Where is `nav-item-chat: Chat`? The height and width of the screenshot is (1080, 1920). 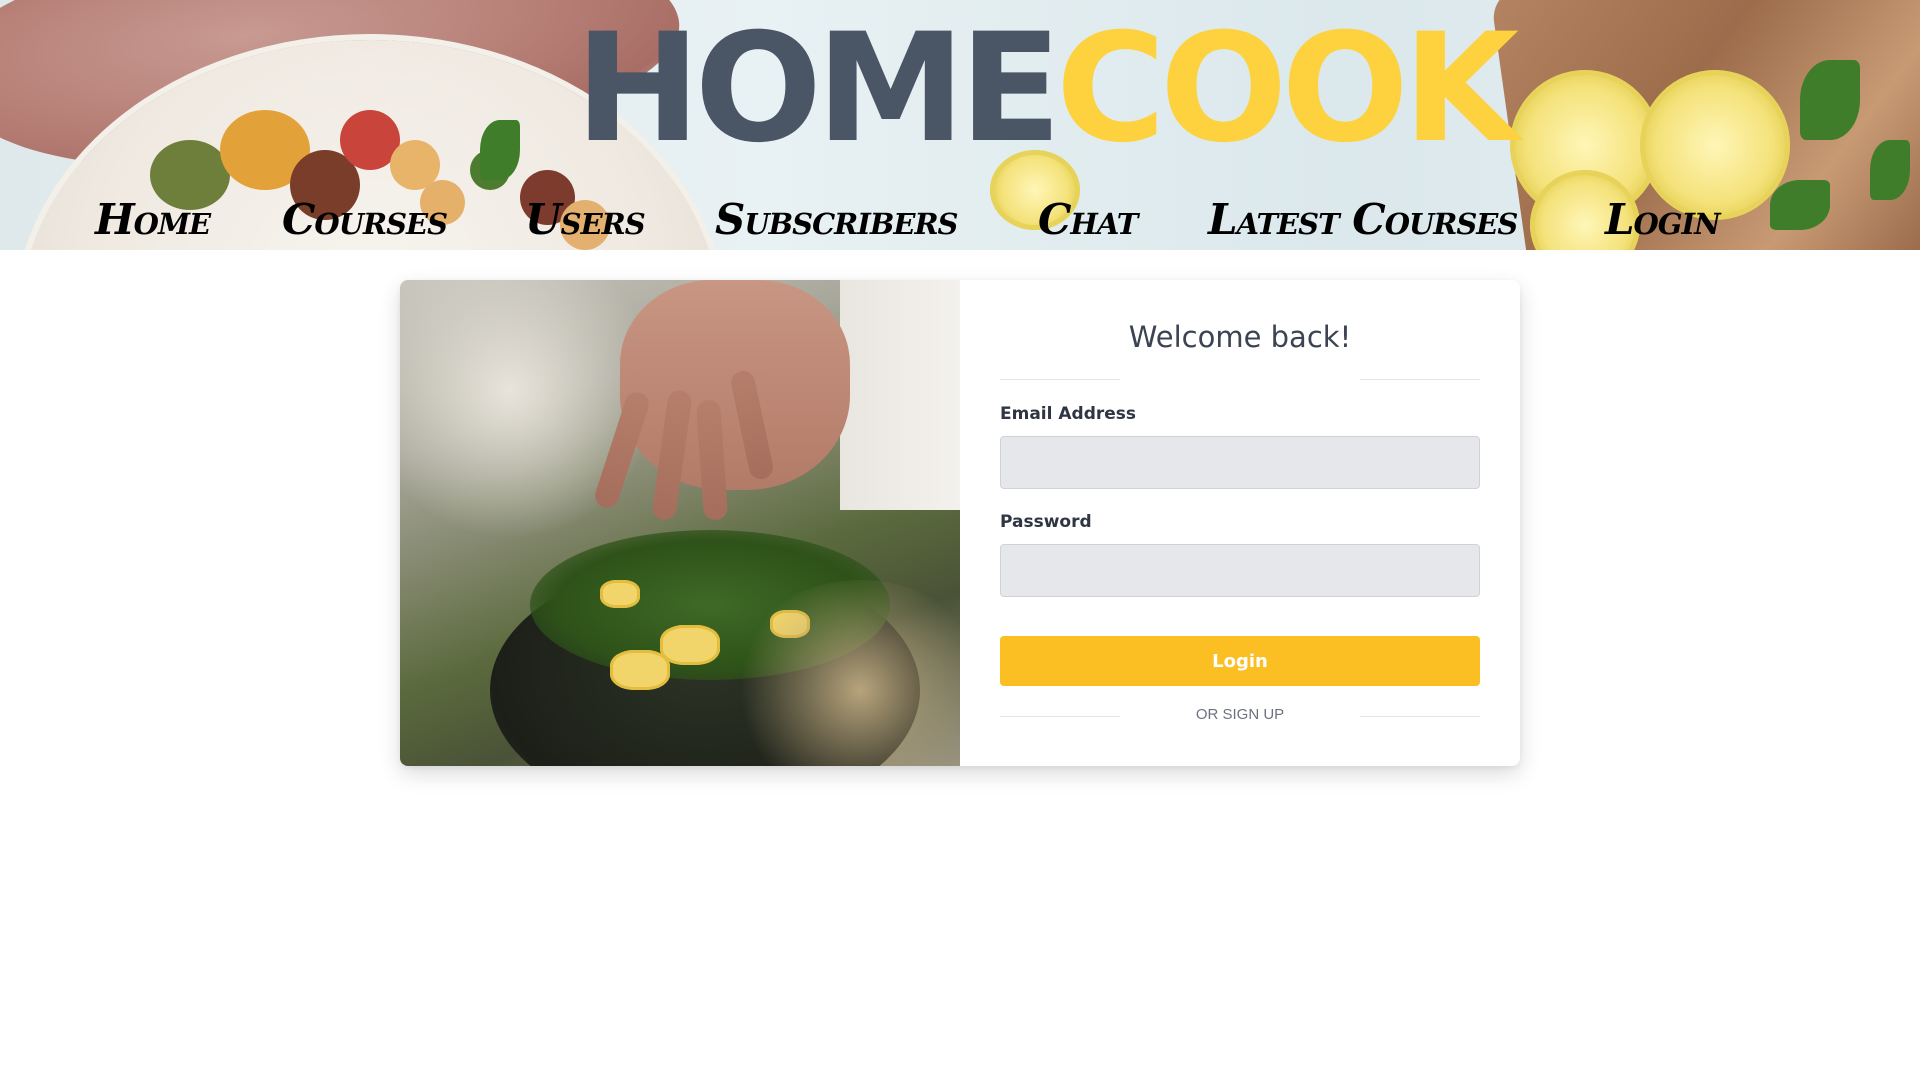 nav-item-chat: Chat is located at coordinates (1088, 219).